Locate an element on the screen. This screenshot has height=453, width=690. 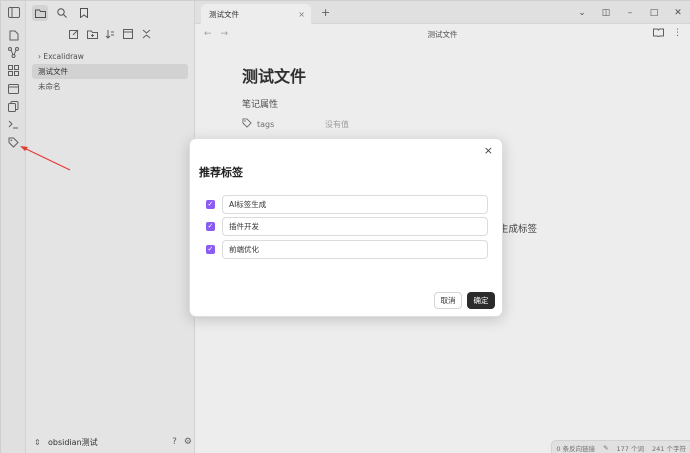
tag-input: AI标签生成 is located at coordinates (354, 204).